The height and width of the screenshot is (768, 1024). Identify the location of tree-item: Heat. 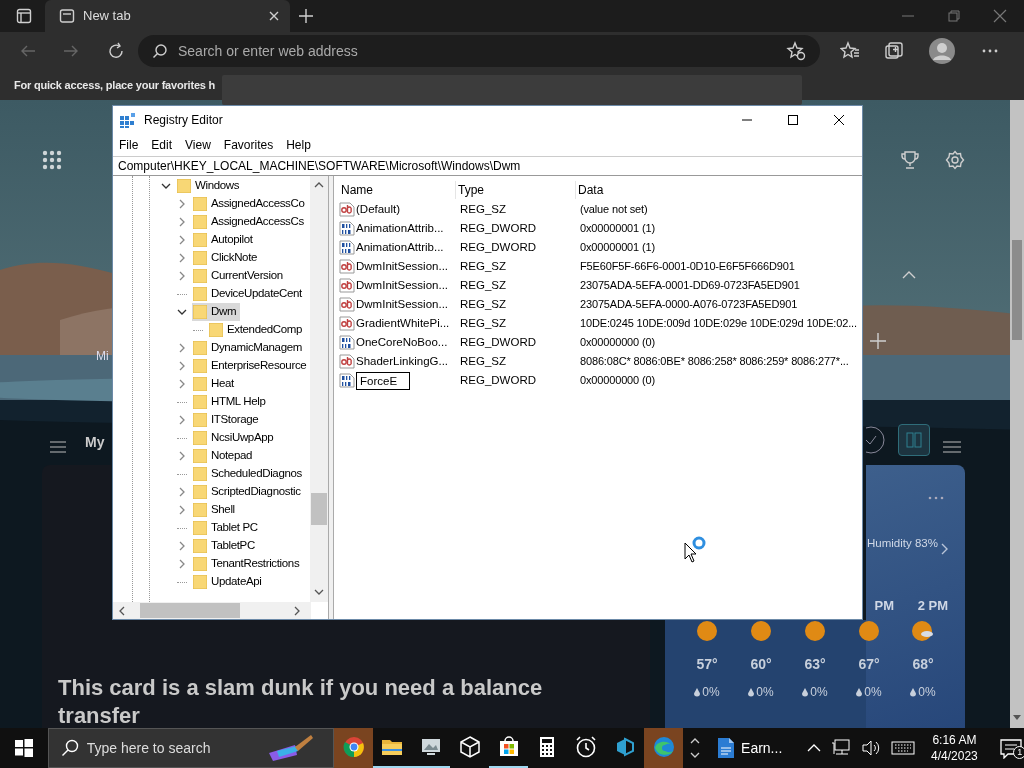
(215, 384).